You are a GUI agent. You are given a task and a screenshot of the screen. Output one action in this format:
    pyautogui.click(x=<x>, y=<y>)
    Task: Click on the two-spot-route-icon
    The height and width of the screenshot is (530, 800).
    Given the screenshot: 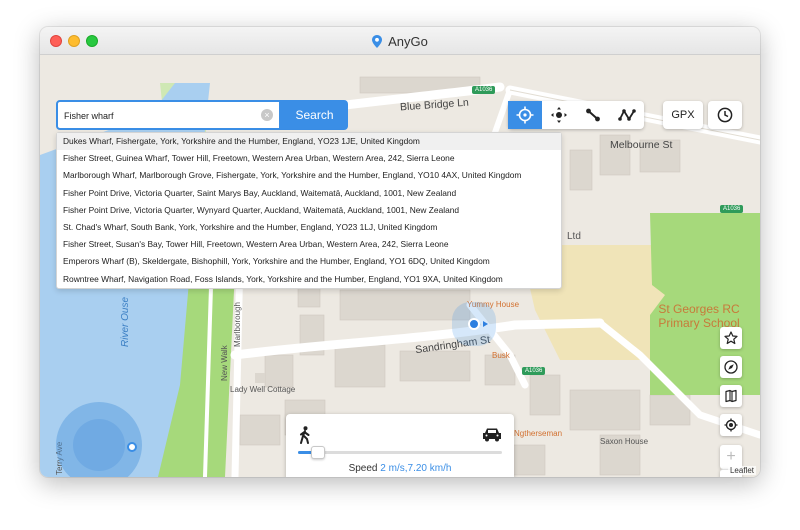 What is the action you would take?
    pyautogui.click(x=593, y=115)
    